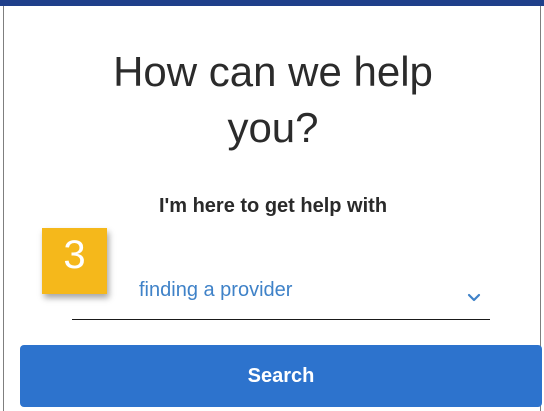  Describe the element at coordinates (216, 290) in the screenshot. I see `help-topic-selected-value: finding a provider` at that location.